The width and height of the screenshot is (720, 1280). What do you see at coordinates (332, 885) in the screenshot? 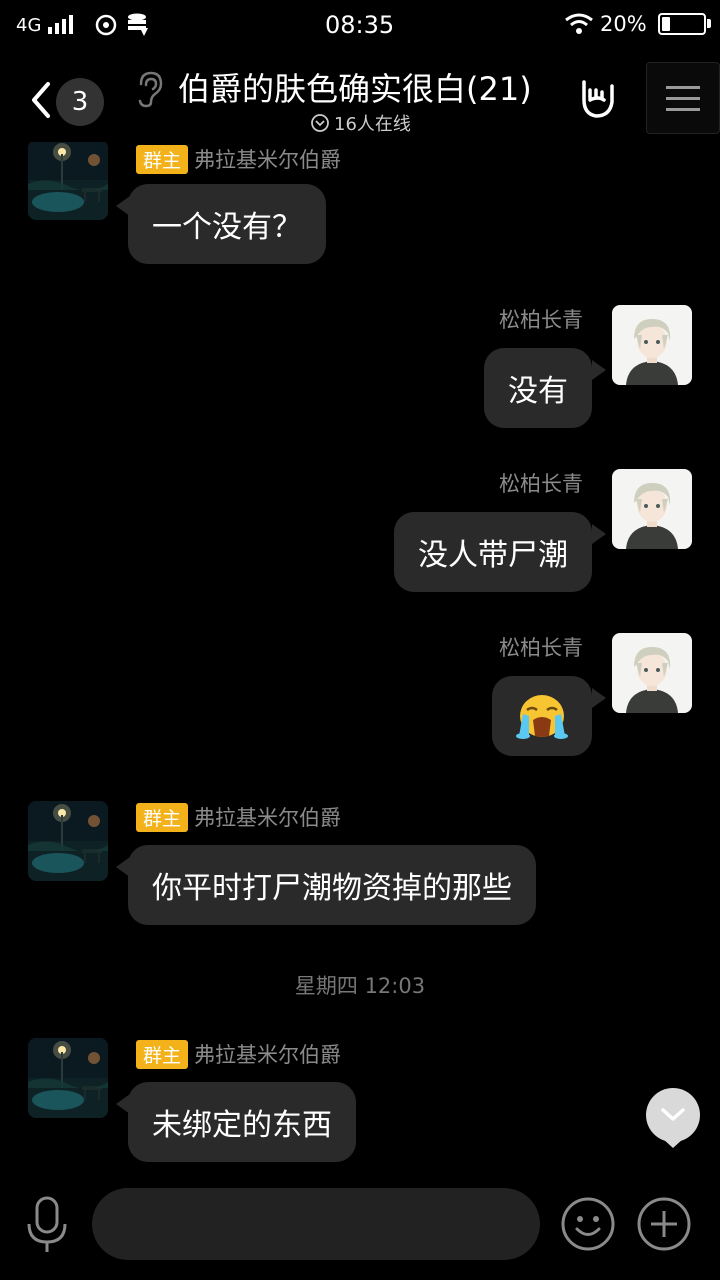
I see `message-bubble: 你平时打尸潮物资掉的那些` at bounding box center [332, 885].